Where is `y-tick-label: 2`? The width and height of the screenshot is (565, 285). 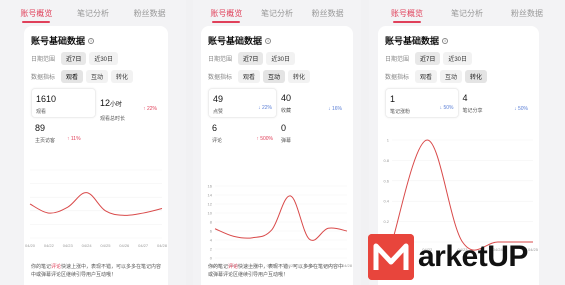 y-tick-label: 2 is located at coordinates (211, 249).